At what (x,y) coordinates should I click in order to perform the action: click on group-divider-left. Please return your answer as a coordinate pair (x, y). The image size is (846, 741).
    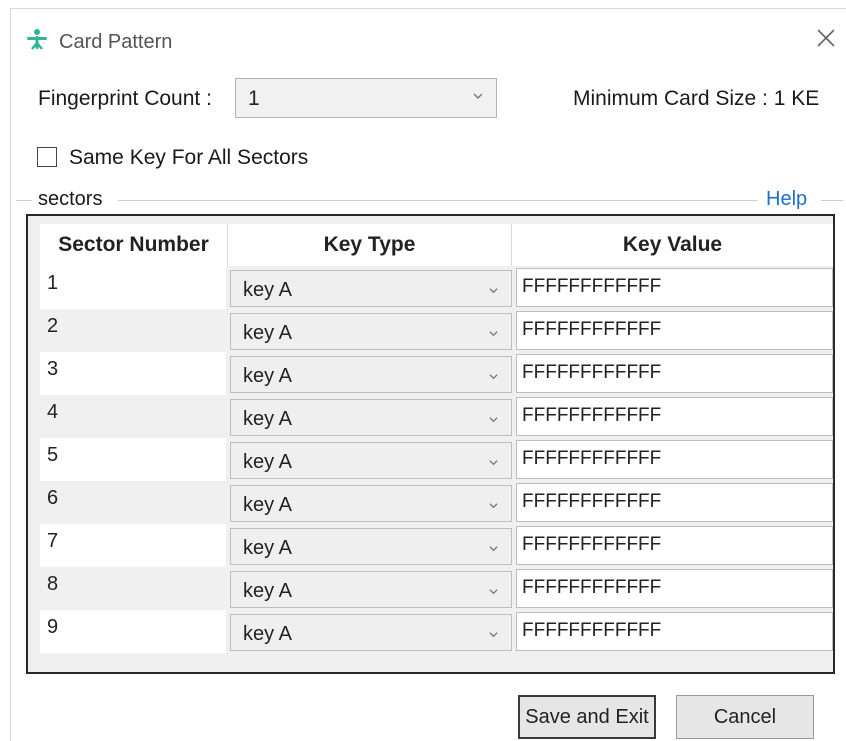
    Looking at the image, I should click on (24, 200).